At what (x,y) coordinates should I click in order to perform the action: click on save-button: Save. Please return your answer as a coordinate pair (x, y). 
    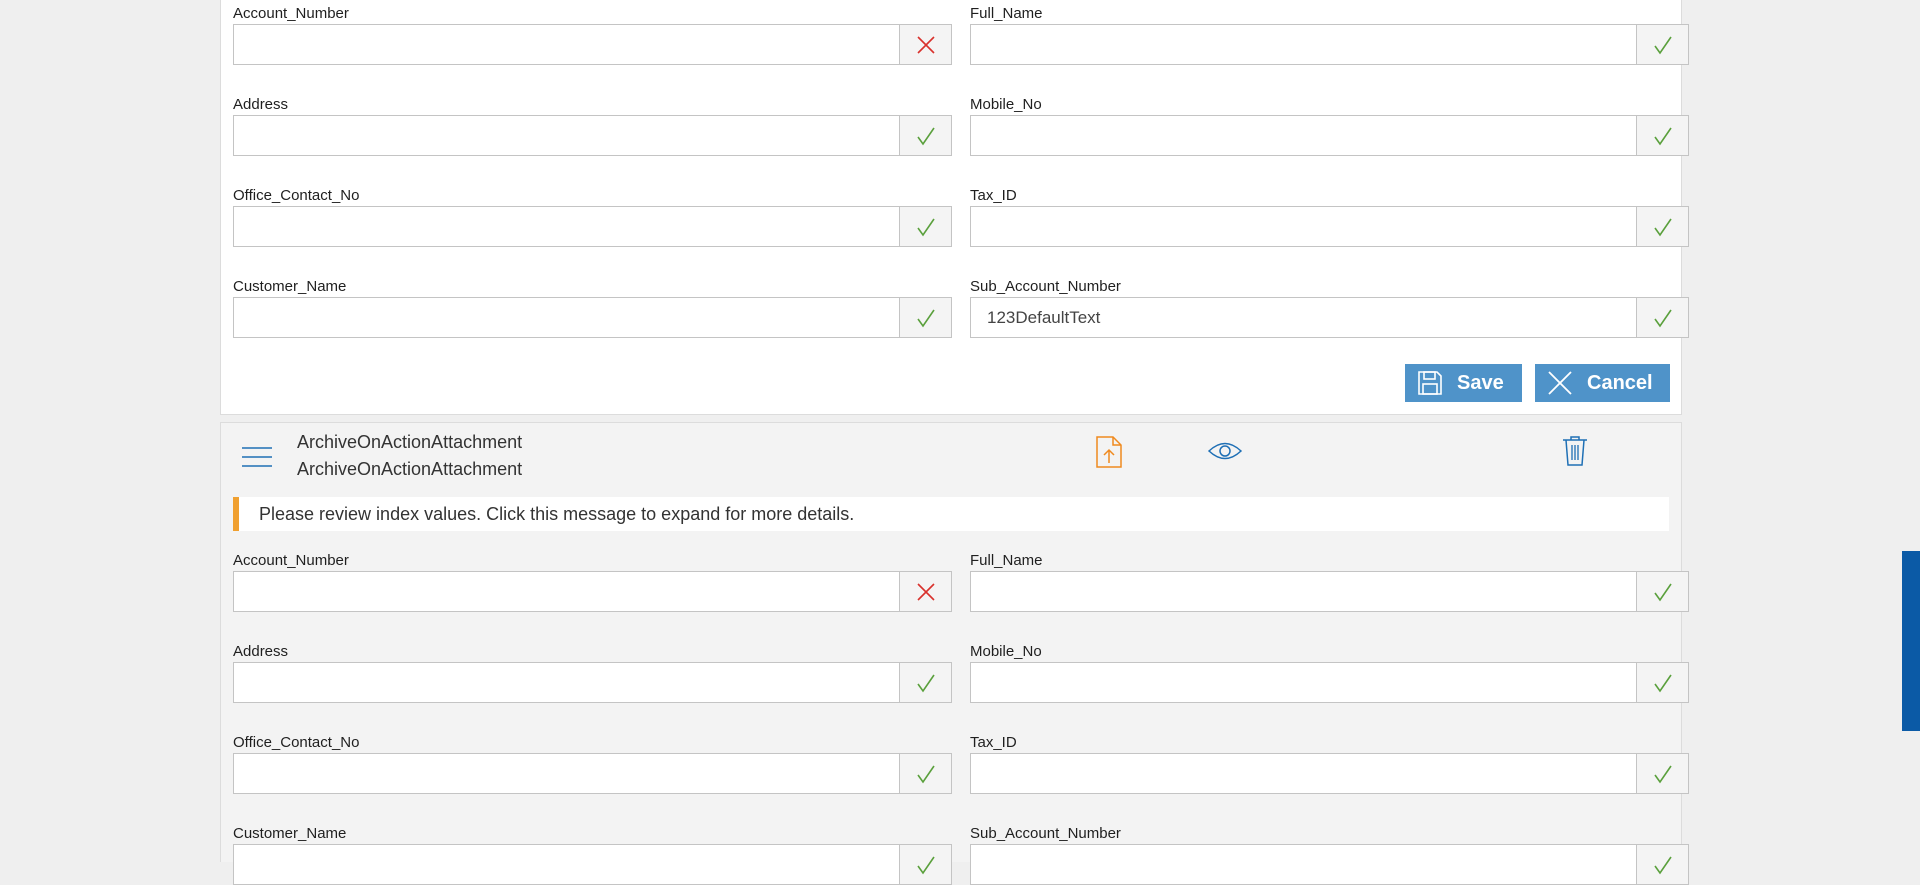
    Looking at the image, I should click on (1463, 383).